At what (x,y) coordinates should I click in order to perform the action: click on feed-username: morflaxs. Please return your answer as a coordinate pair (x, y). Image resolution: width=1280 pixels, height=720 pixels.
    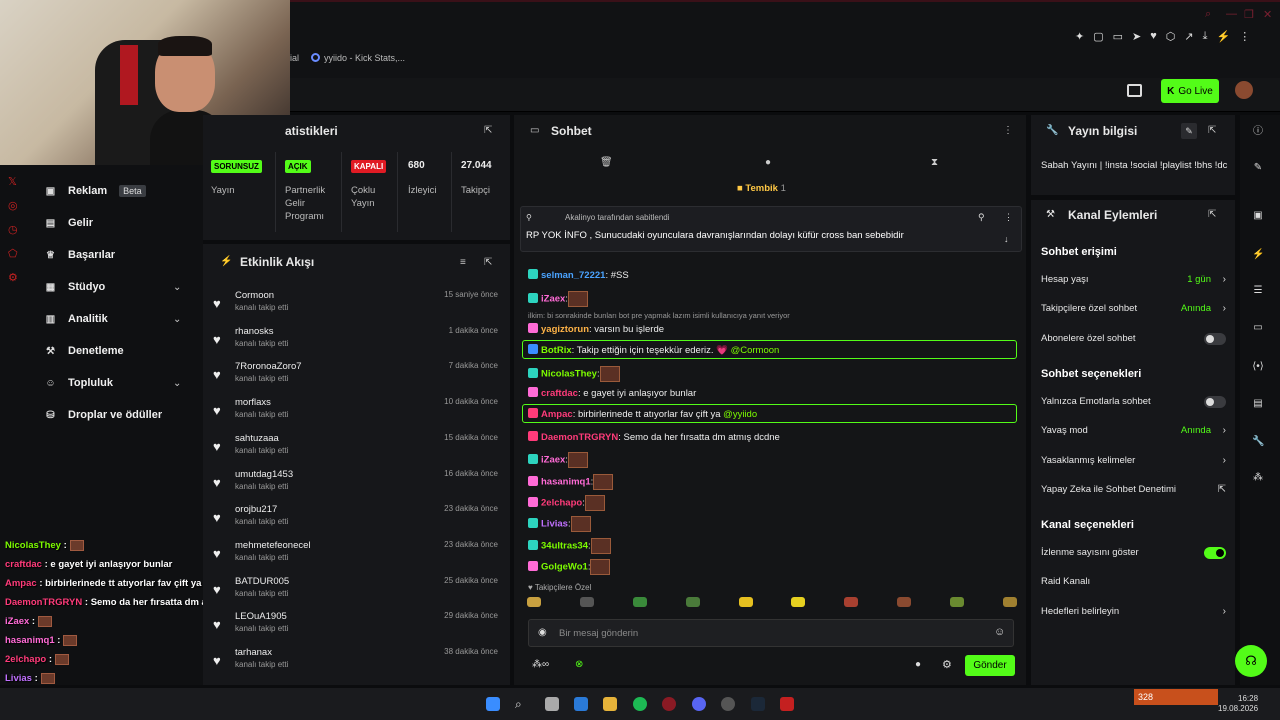
    Looking at the image, I should click on (253, 402).